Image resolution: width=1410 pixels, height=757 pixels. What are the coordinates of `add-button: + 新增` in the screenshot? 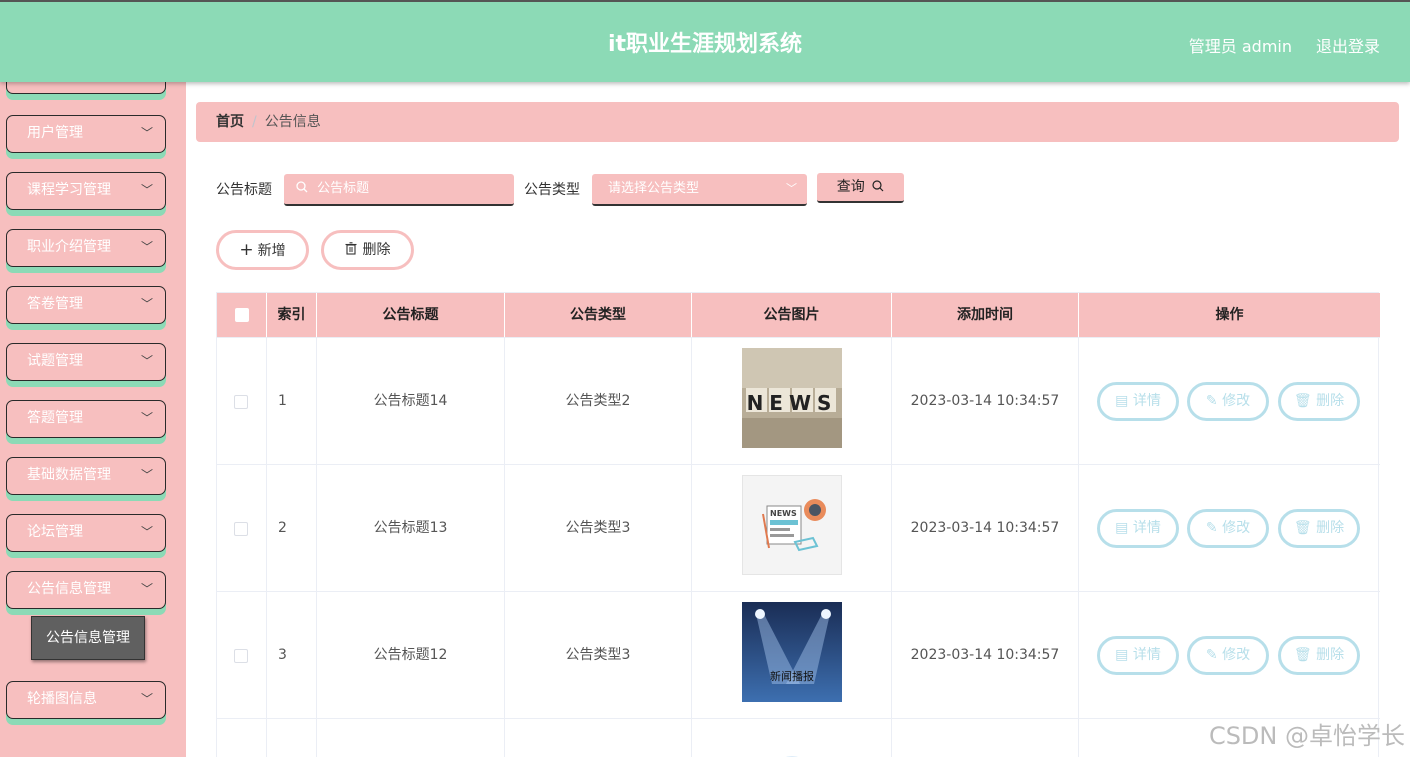 It's located at (262, 250).